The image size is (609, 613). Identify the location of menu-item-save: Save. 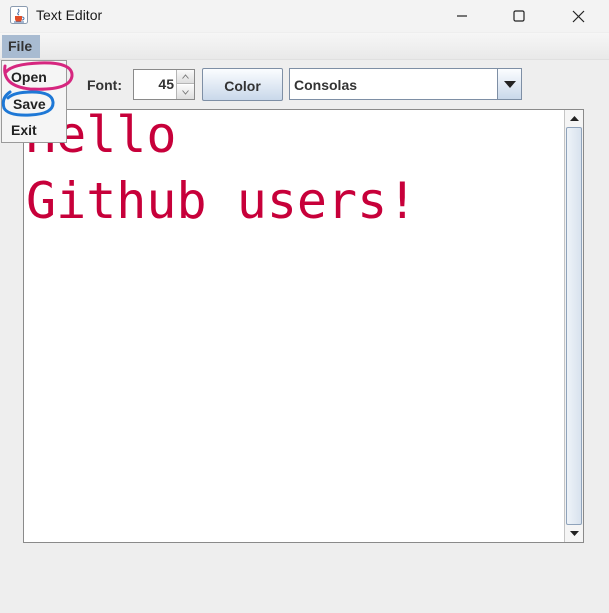
(29, 104).